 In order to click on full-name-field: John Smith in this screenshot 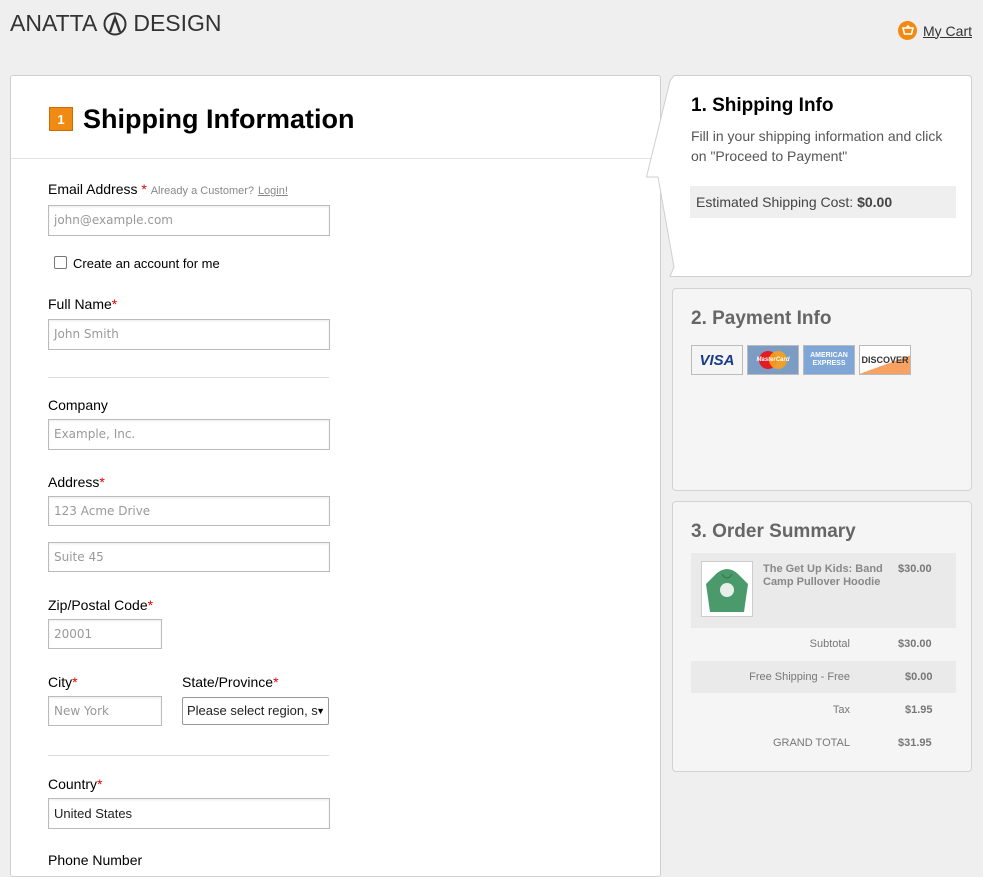, I will do `click(189, 334)`.